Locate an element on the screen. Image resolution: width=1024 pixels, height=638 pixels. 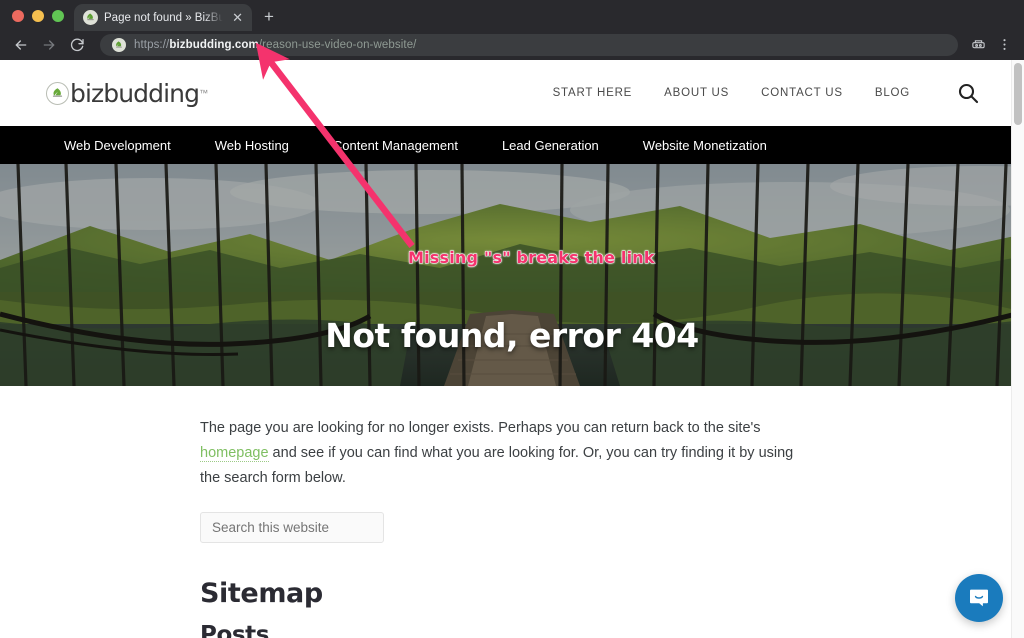
page-title: Not found, error 404 is located at coordinates (512, 335).